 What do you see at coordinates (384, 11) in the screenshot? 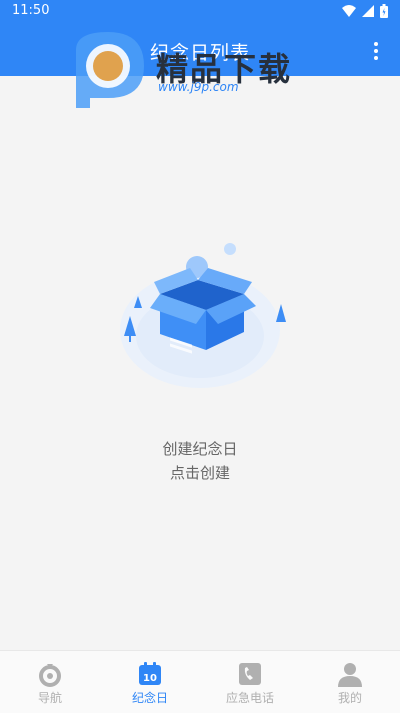
I see `battery-icon` at bounding box center [384, 11].